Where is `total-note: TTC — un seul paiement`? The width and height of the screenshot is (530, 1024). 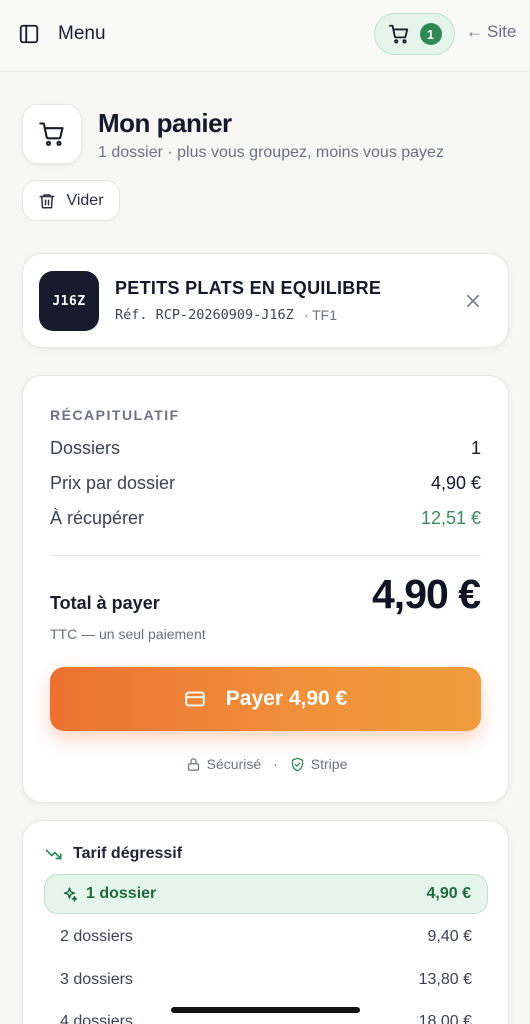
total-note: TTC — un seul paiement is located at coordinates (128, 634).